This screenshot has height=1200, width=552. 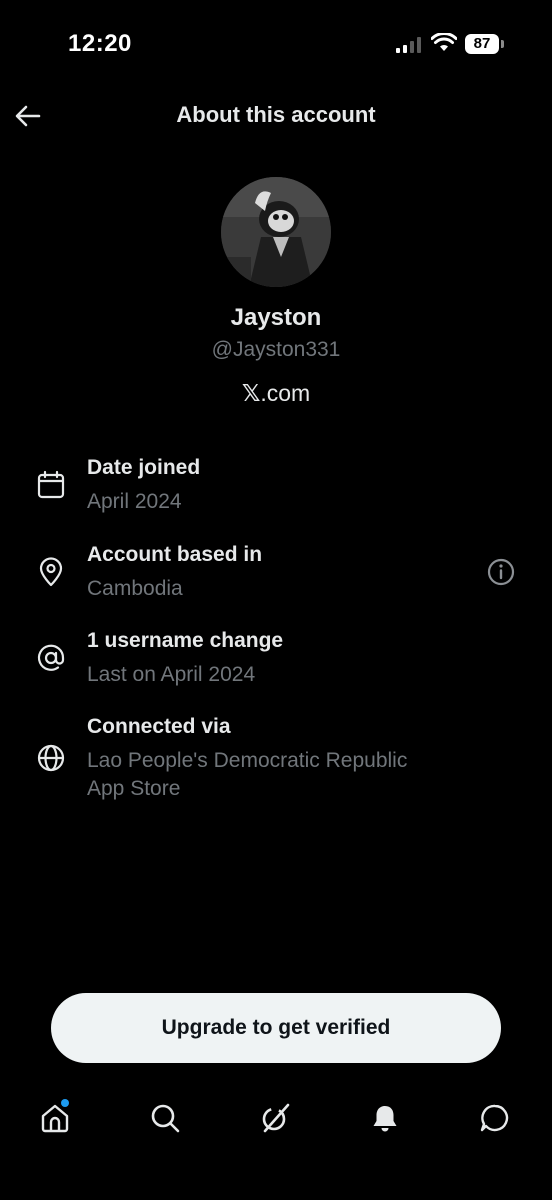 I want to click on detail-value-line2: App Store, so click(x=134, y=788).